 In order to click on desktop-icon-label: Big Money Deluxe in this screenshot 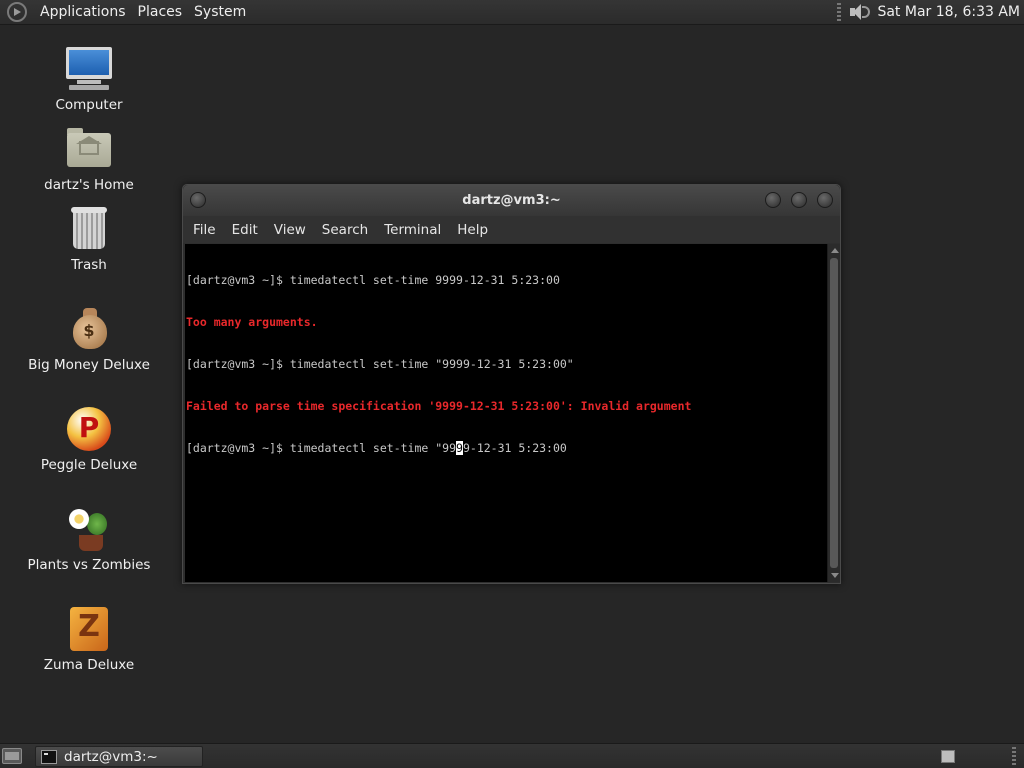, I will do `click(89, 365)`.